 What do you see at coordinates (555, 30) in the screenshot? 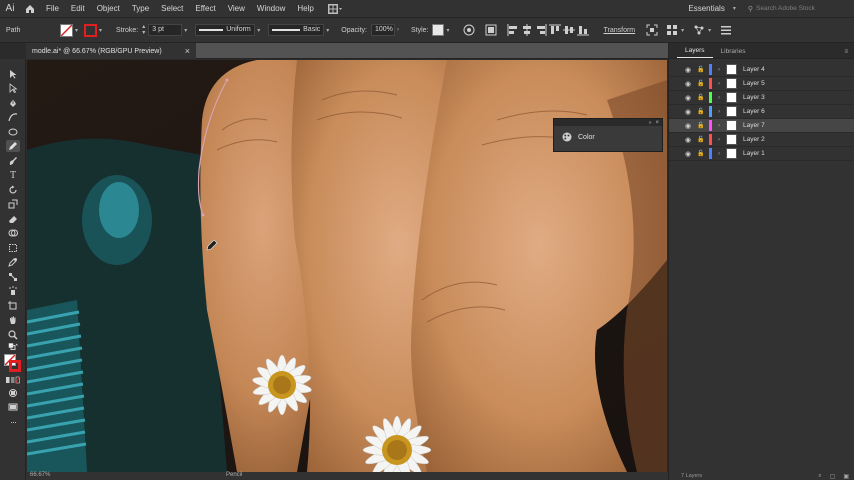
I see `align-top-icon` at bounding box center [555, 30].